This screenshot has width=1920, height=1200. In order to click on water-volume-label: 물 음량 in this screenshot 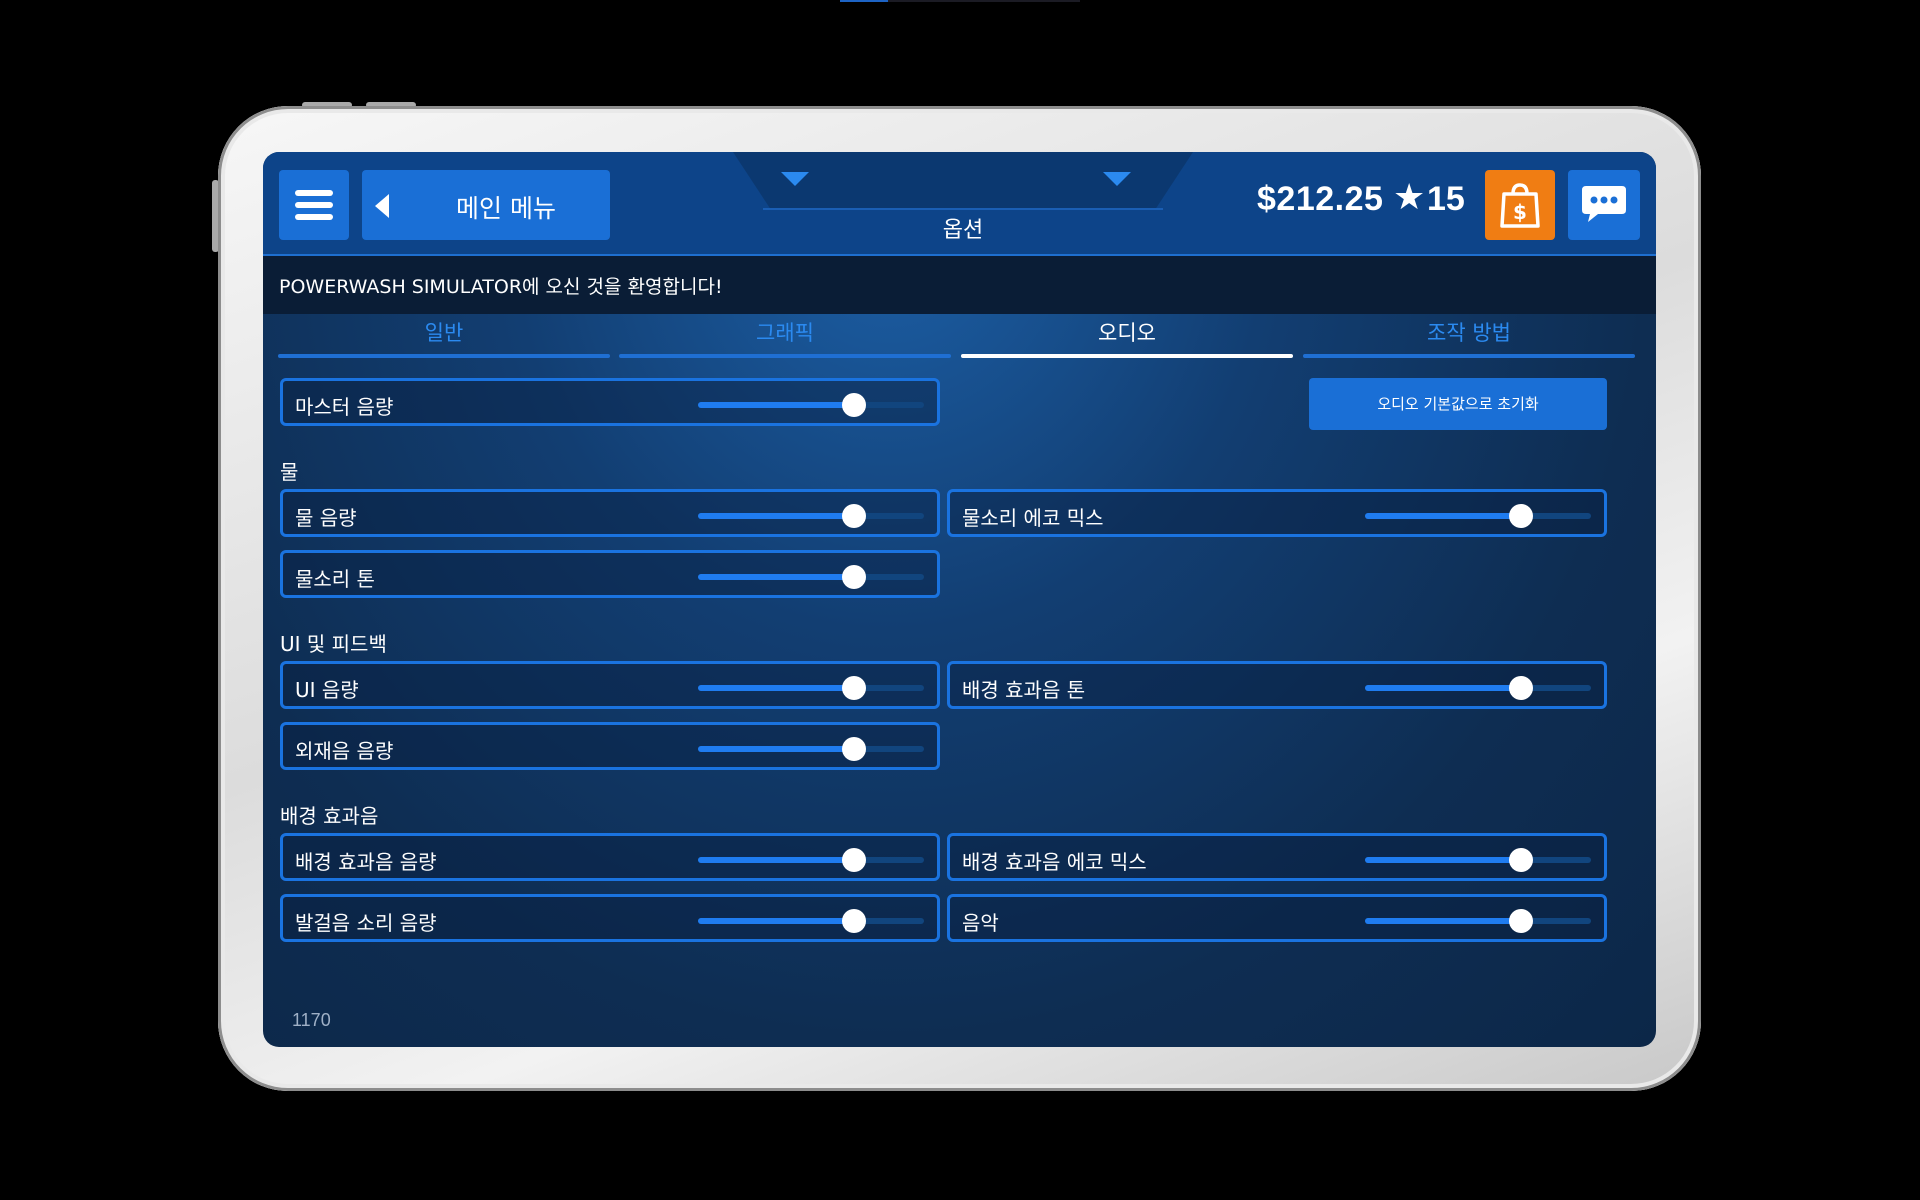, I will do `click(326, 518)`.